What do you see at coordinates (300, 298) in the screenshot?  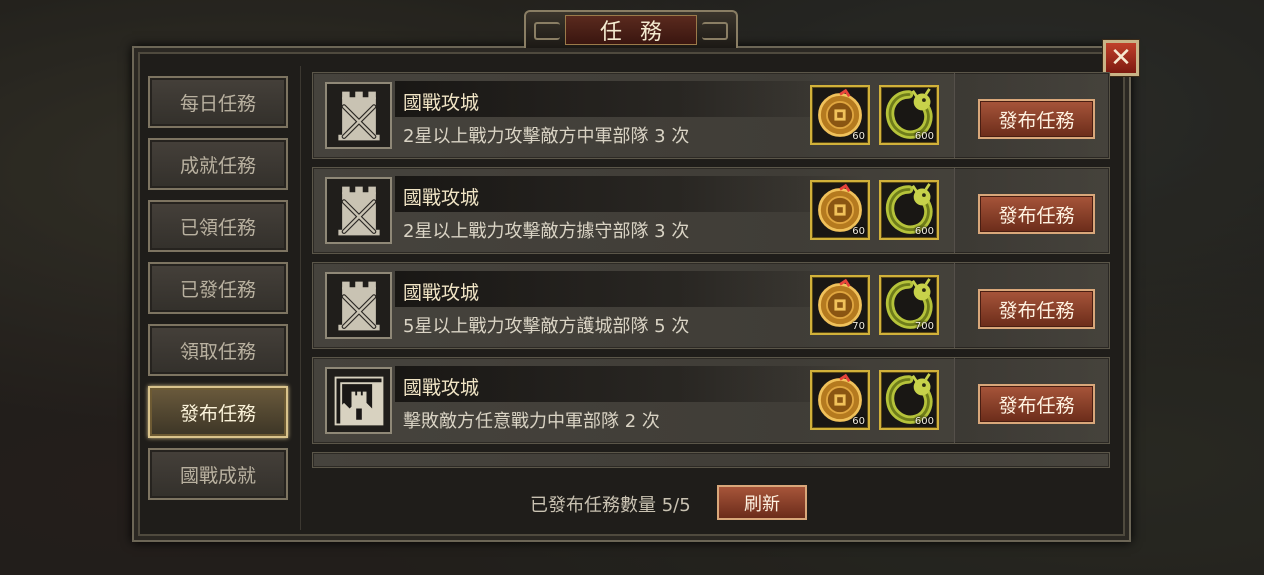 I see `sidebar-divider` at bounding box center [300, 298].